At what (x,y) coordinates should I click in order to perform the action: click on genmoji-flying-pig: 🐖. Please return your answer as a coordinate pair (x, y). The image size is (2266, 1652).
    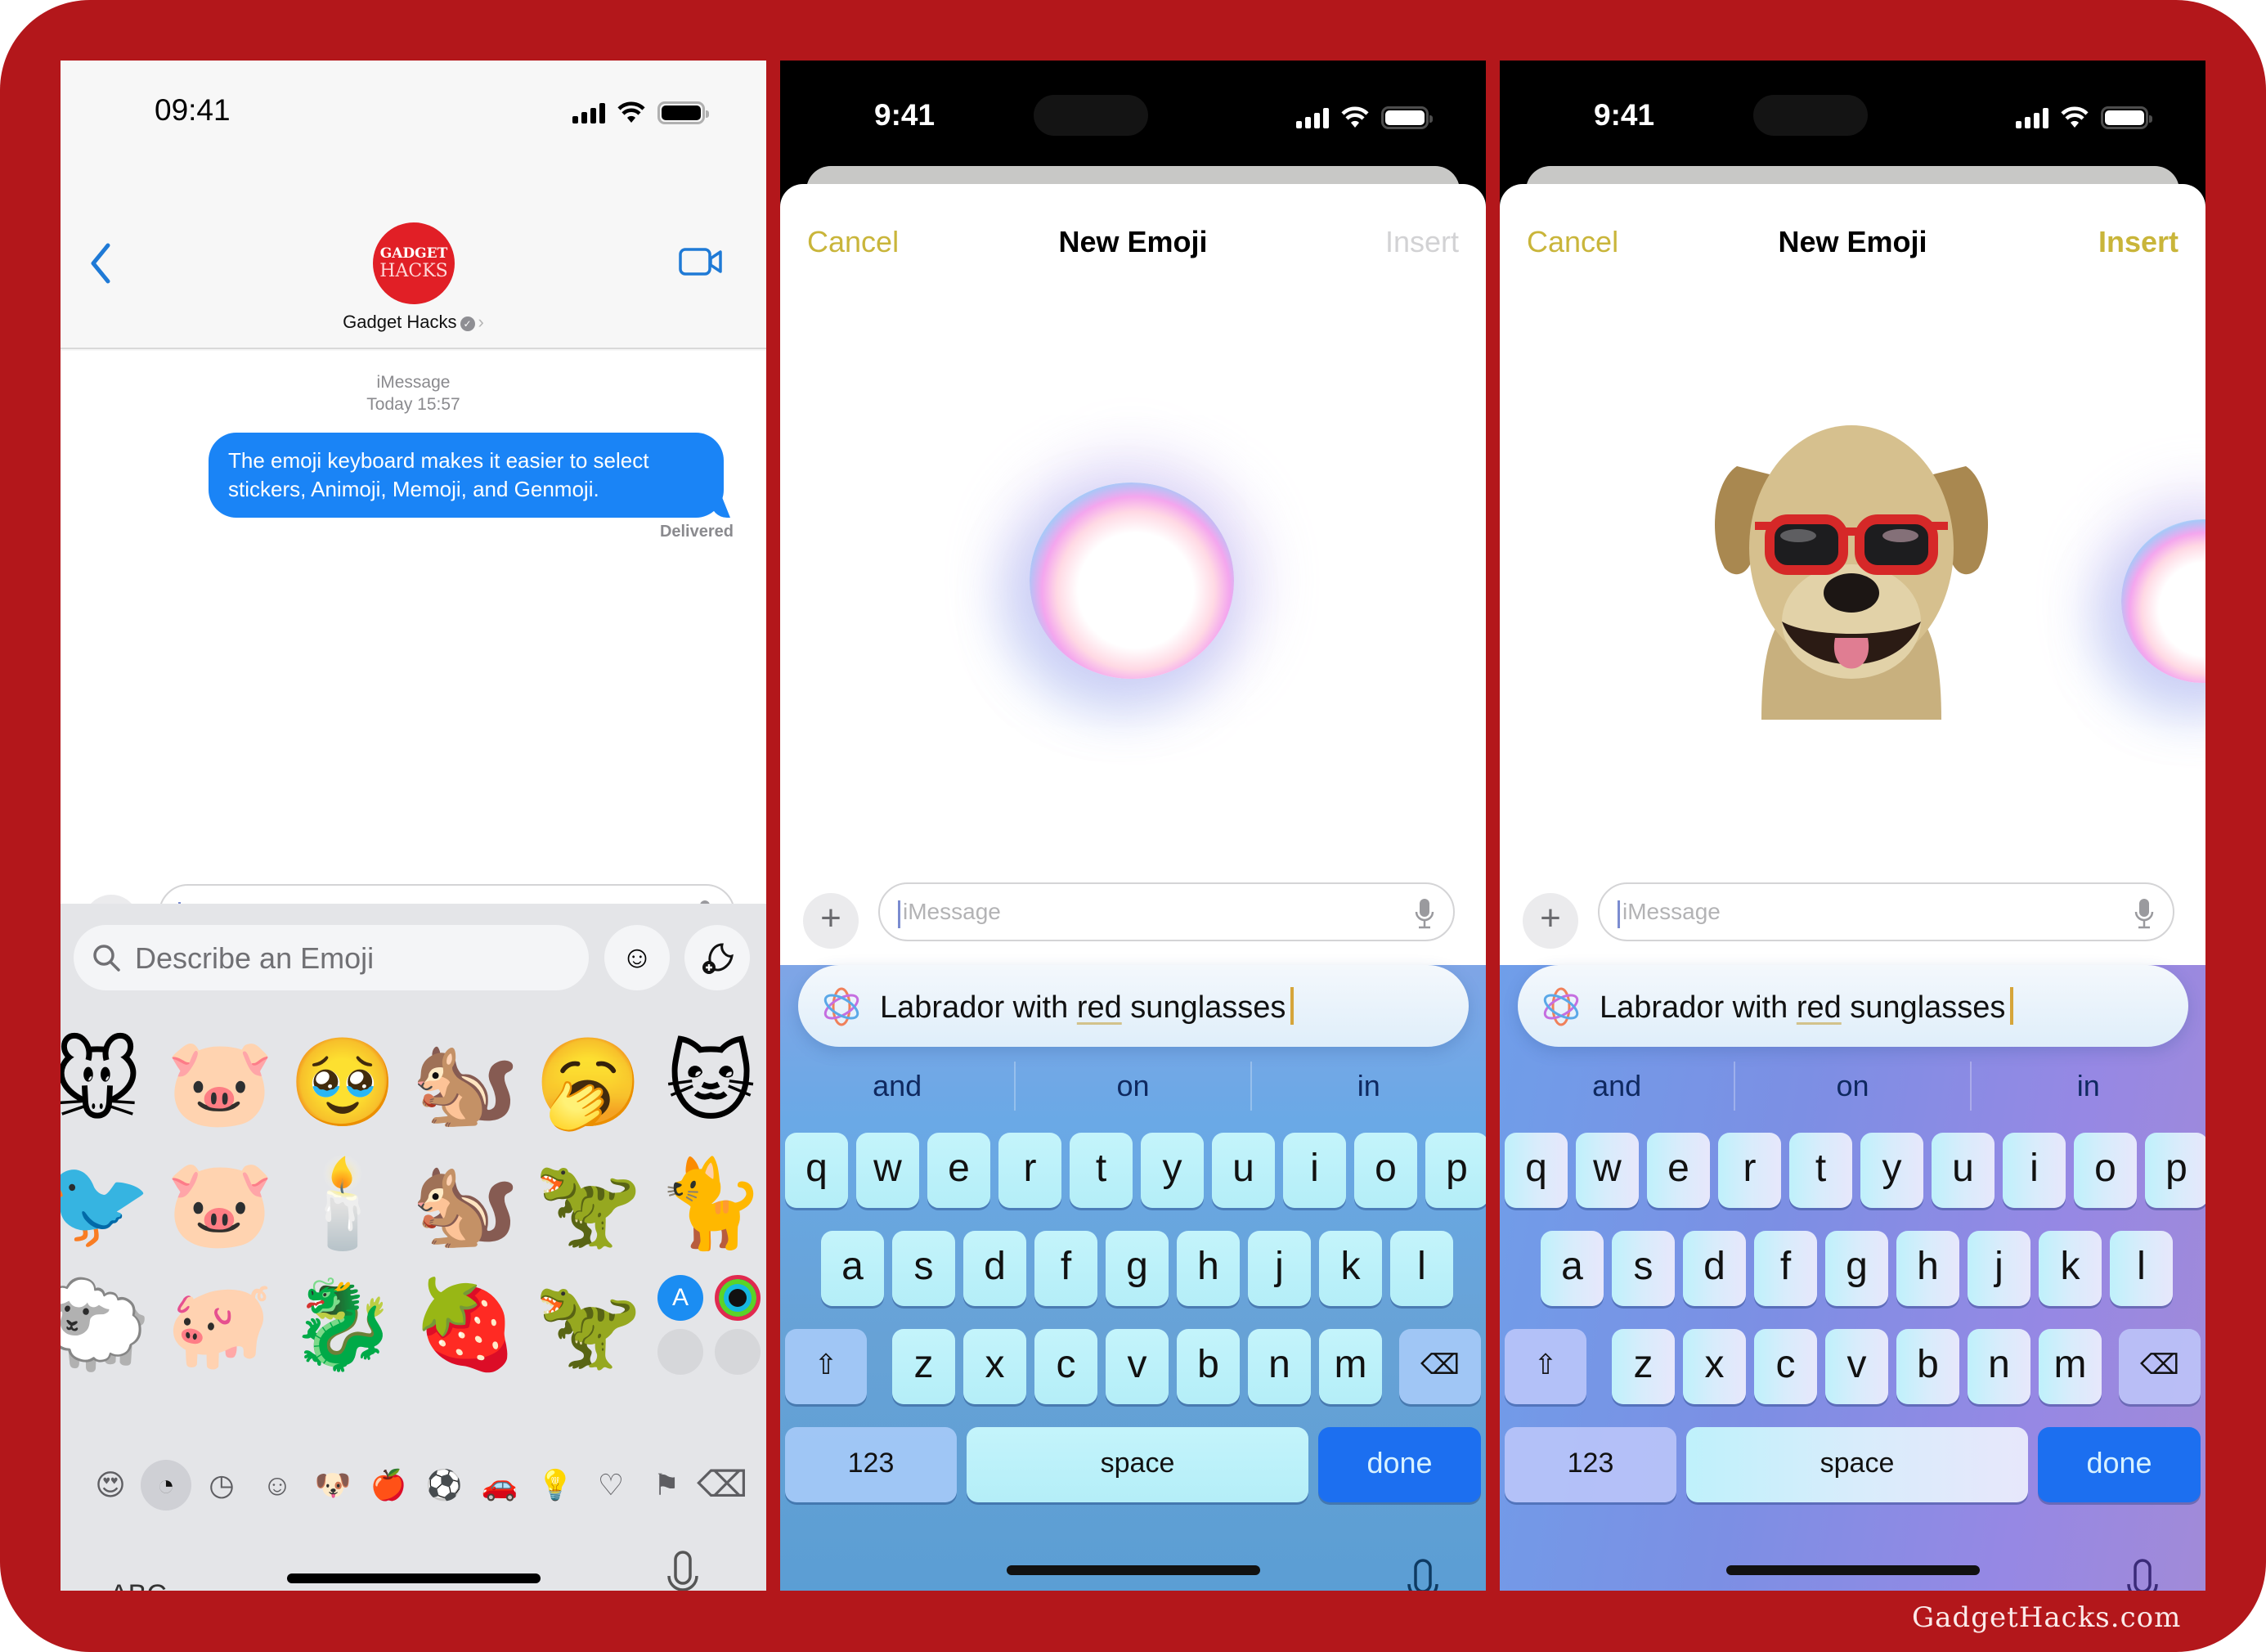
    Looking at the image, I should click on (220, 1324).